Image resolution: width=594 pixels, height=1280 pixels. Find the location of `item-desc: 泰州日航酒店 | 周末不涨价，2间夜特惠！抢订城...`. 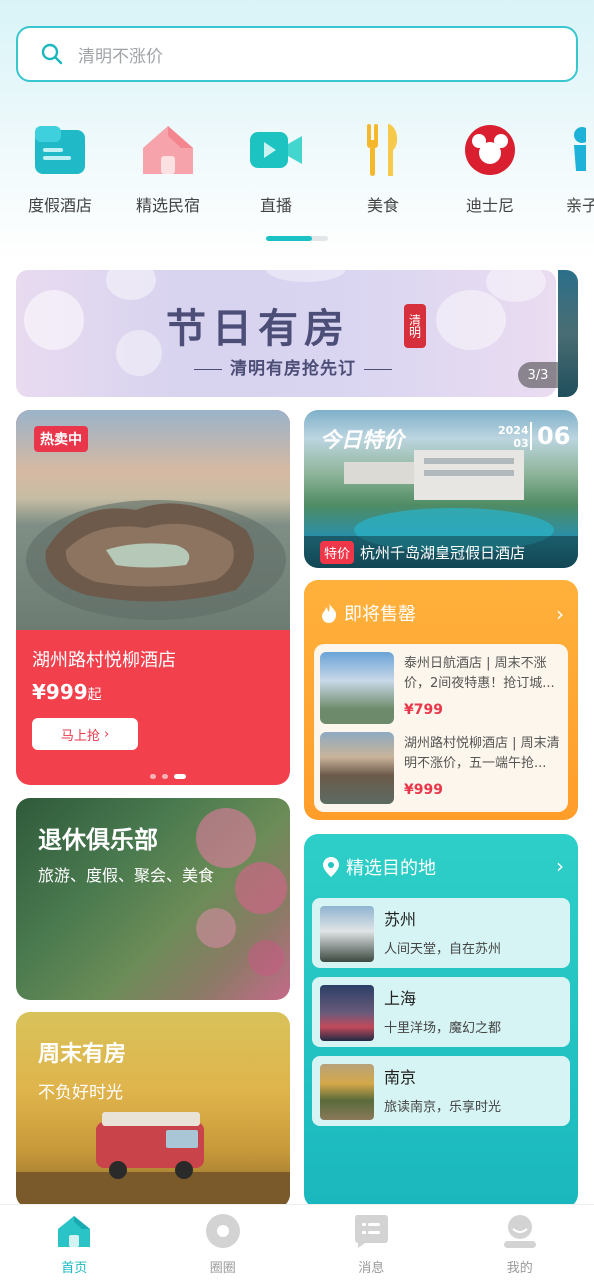

item-desc: 泰州日航酒店 | 周末不涨价，2间夜特惠！抢订城... is located at coordinates (479, 673).